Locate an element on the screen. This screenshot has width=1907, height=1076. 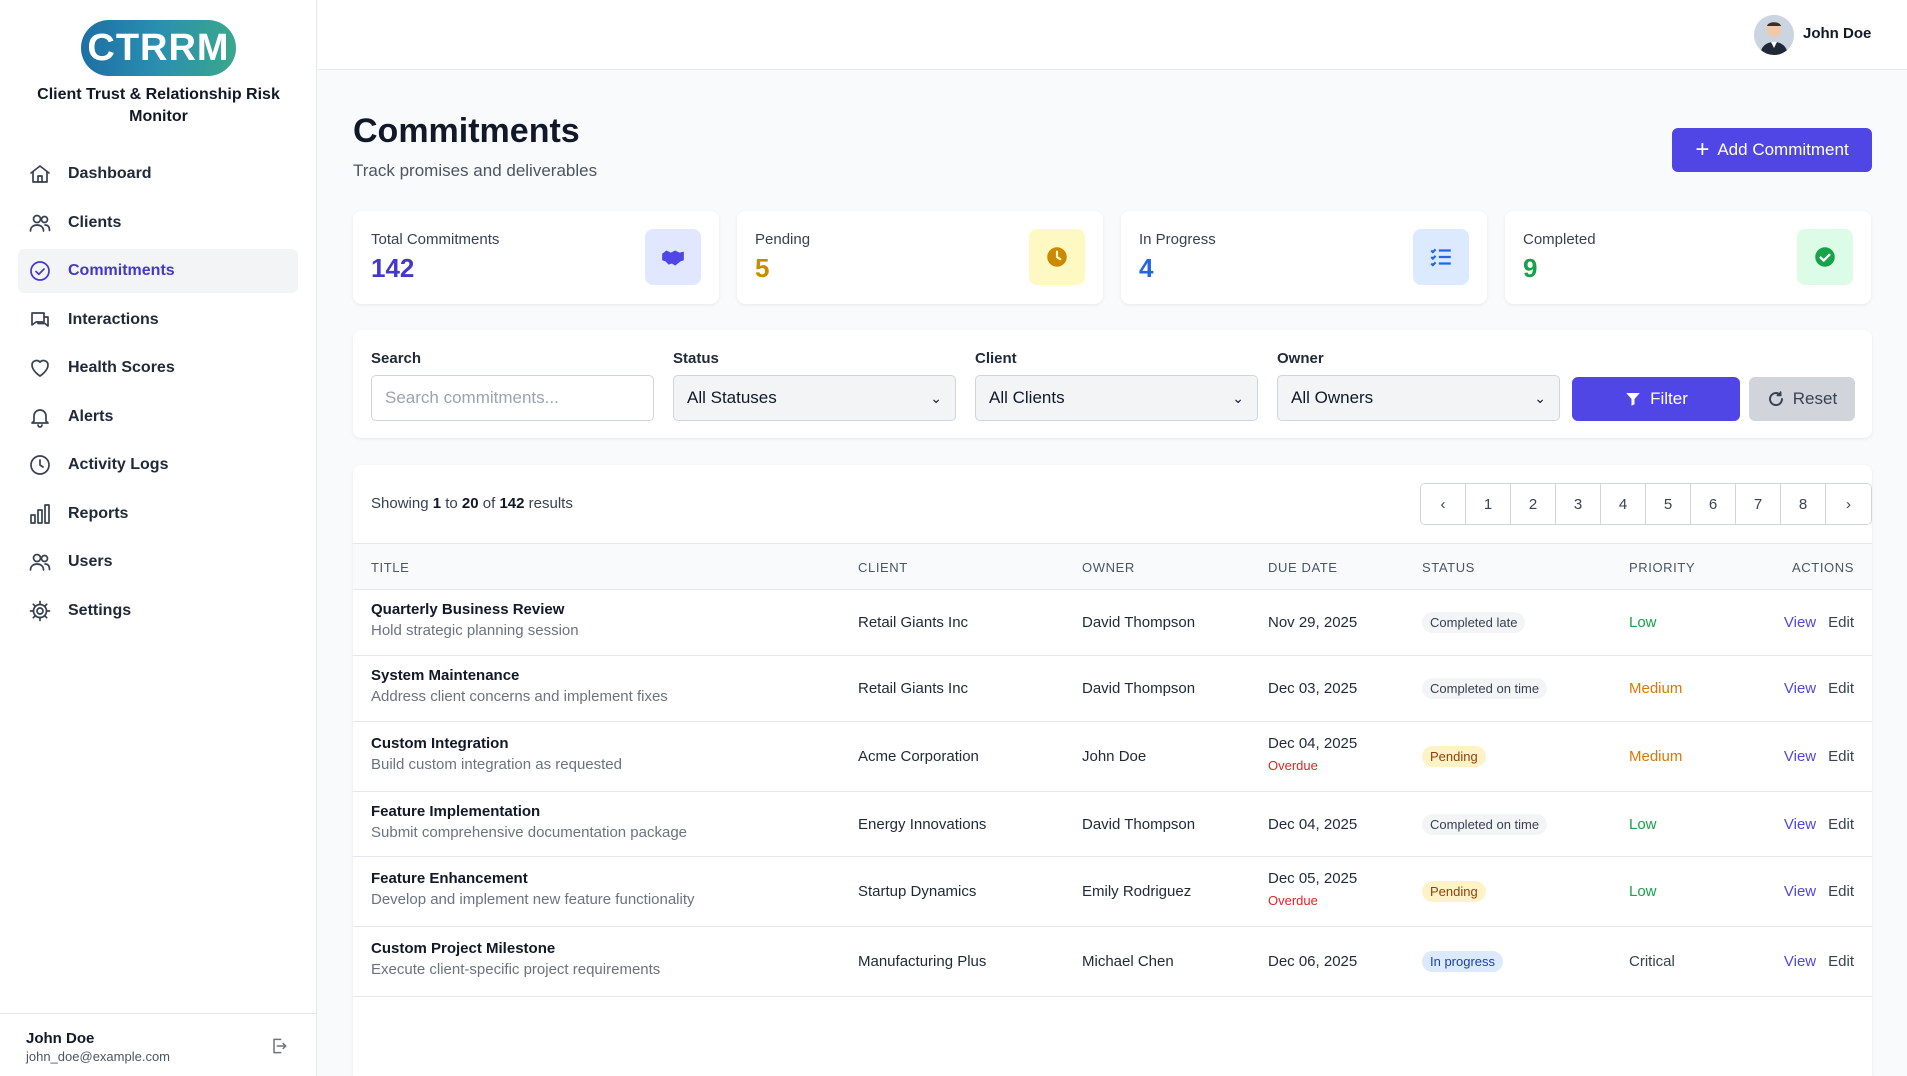
sidebar-user-name: John Doe is located at coordinates (60, 1038).